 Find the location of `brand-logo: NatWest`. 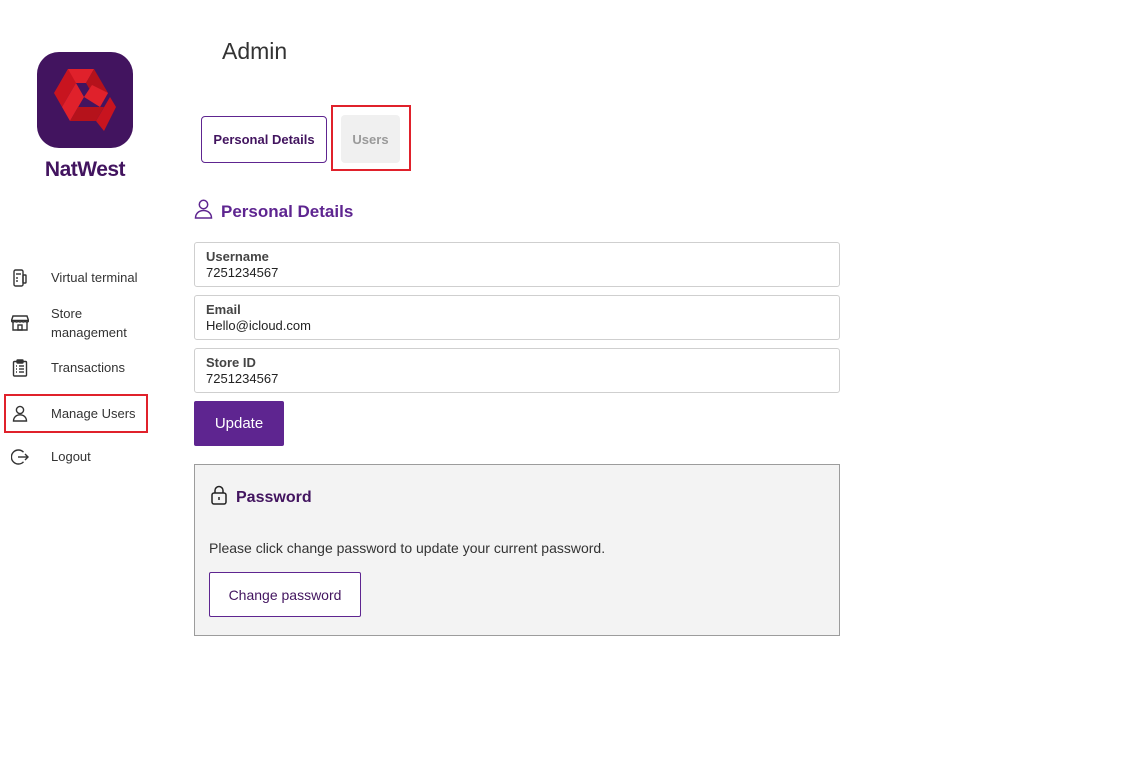

brand-logo: NatWest is located at coordinates (85, 117).